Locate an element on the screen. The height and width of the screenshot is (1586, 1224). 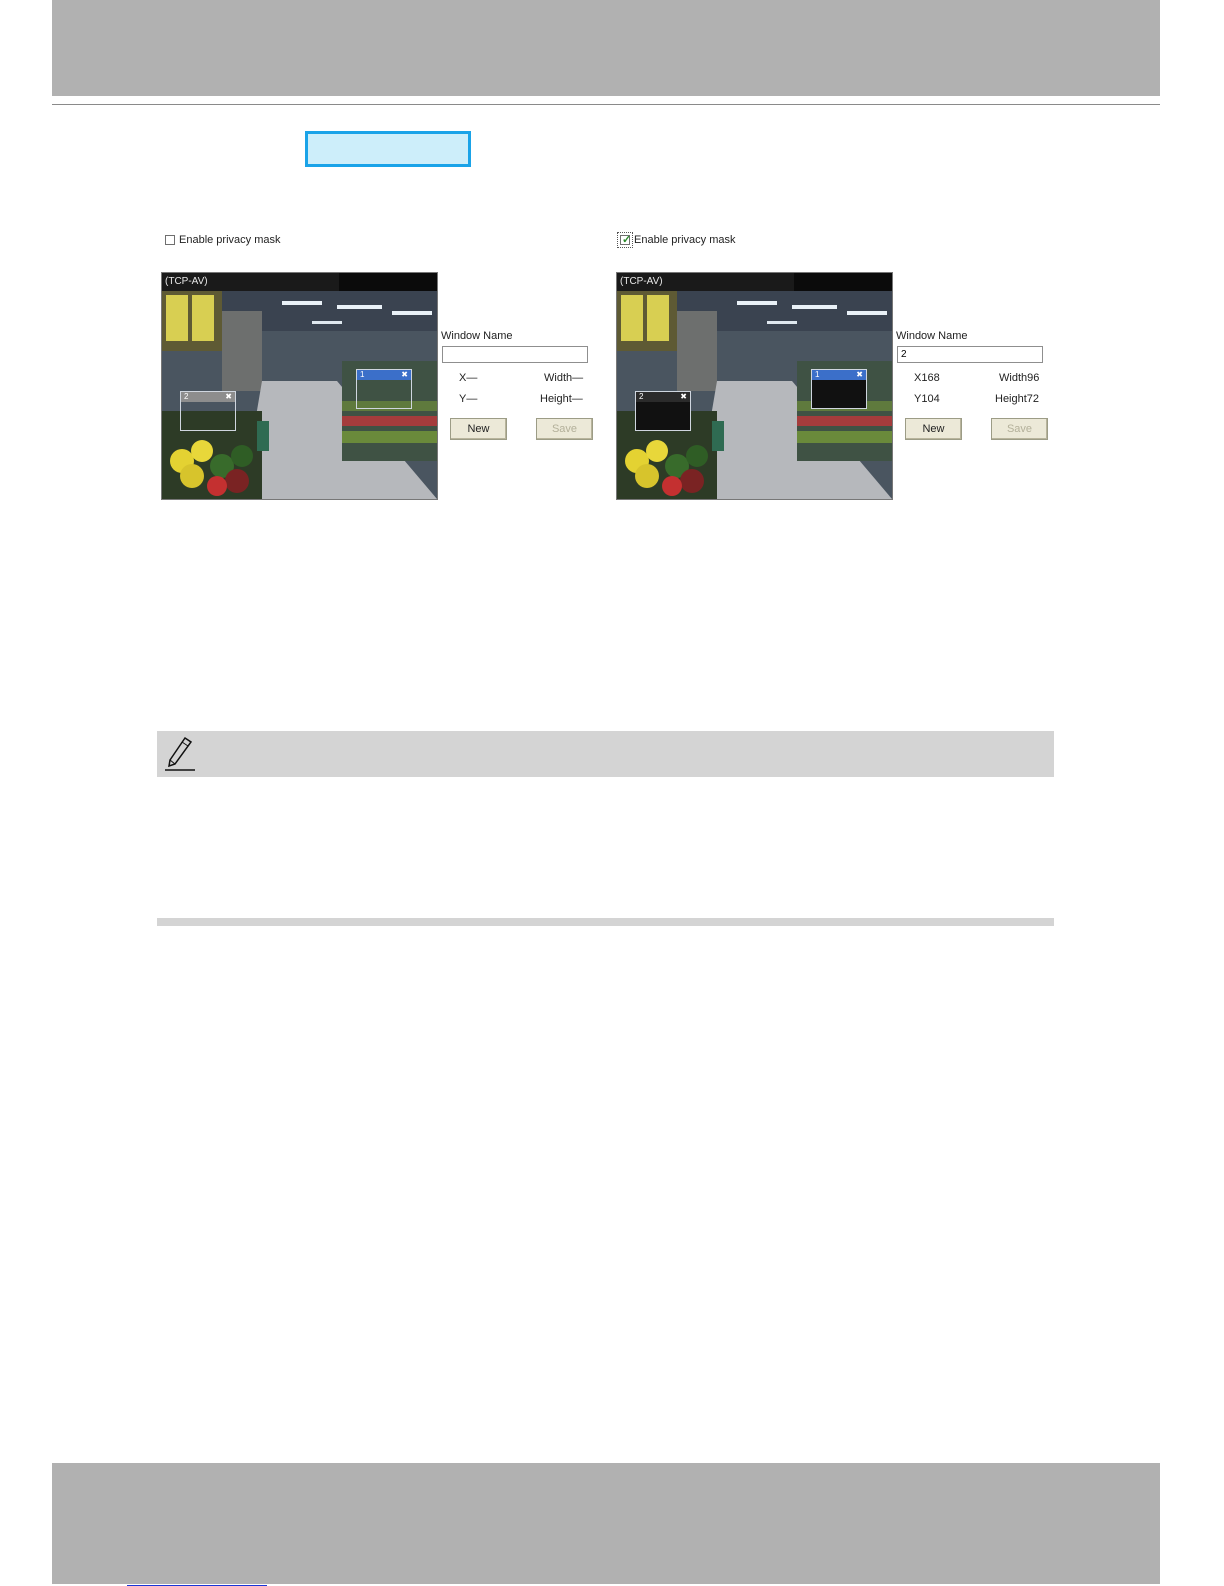
header-rule is located at coordinates (606, 104).